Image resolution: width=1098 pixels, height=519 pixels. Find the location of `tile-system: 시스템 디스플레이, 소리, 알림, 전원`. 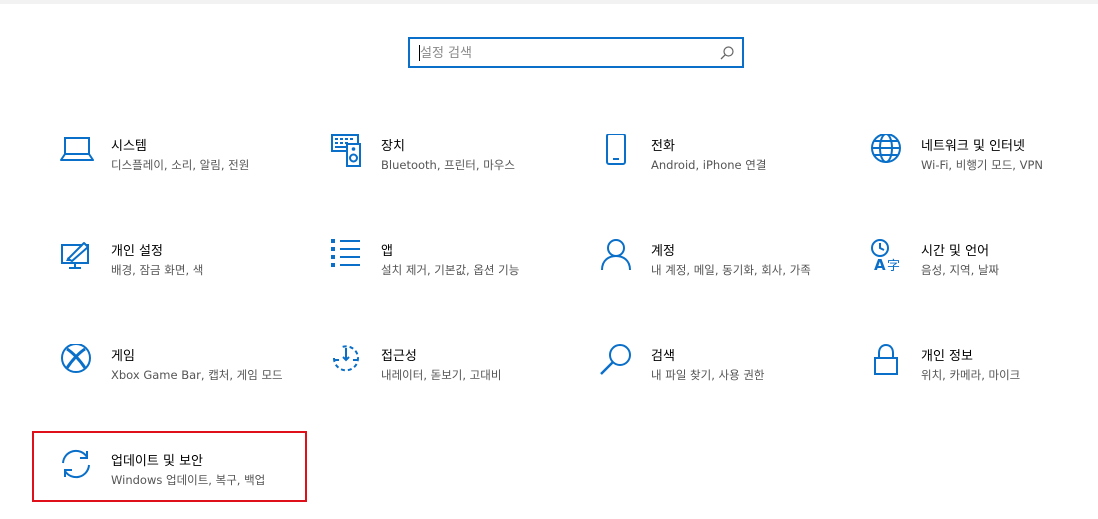

tile-system: 시스템 디스플레이, 소리, 알림, 전원 is located at coordinates (180, 169).